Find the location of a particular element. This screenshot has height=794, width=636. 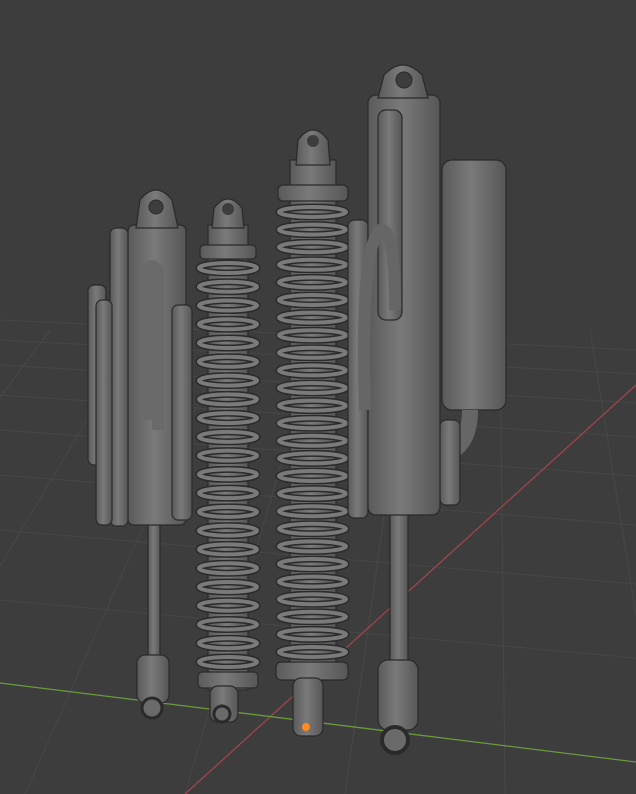

reservoir-shock-small is located at coordinates (140, 454).